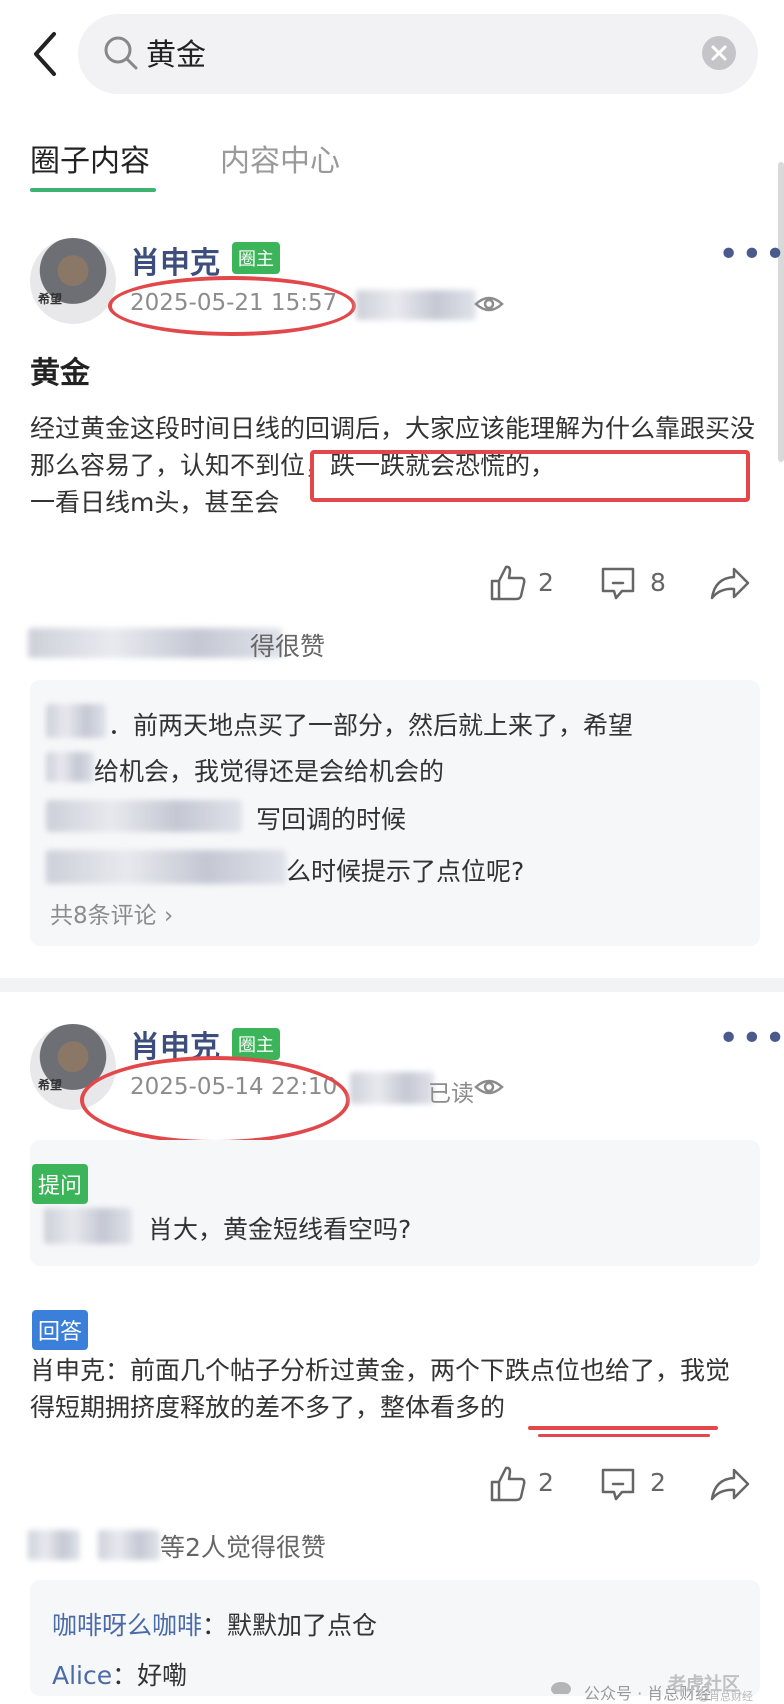  What do you see at coordinates (243, 1547) in the screenshot?
I see `liked-by-text: 等2人觉得很赞` at bounding box center [243, 1547].